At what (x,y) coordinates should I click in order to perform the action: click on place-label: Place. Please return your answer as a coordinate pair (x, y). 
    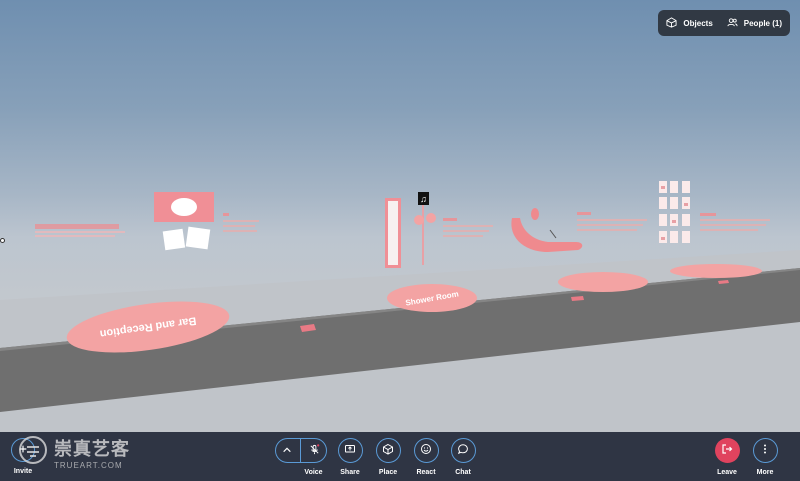
    Looking at the image, I should click on (388, 472).